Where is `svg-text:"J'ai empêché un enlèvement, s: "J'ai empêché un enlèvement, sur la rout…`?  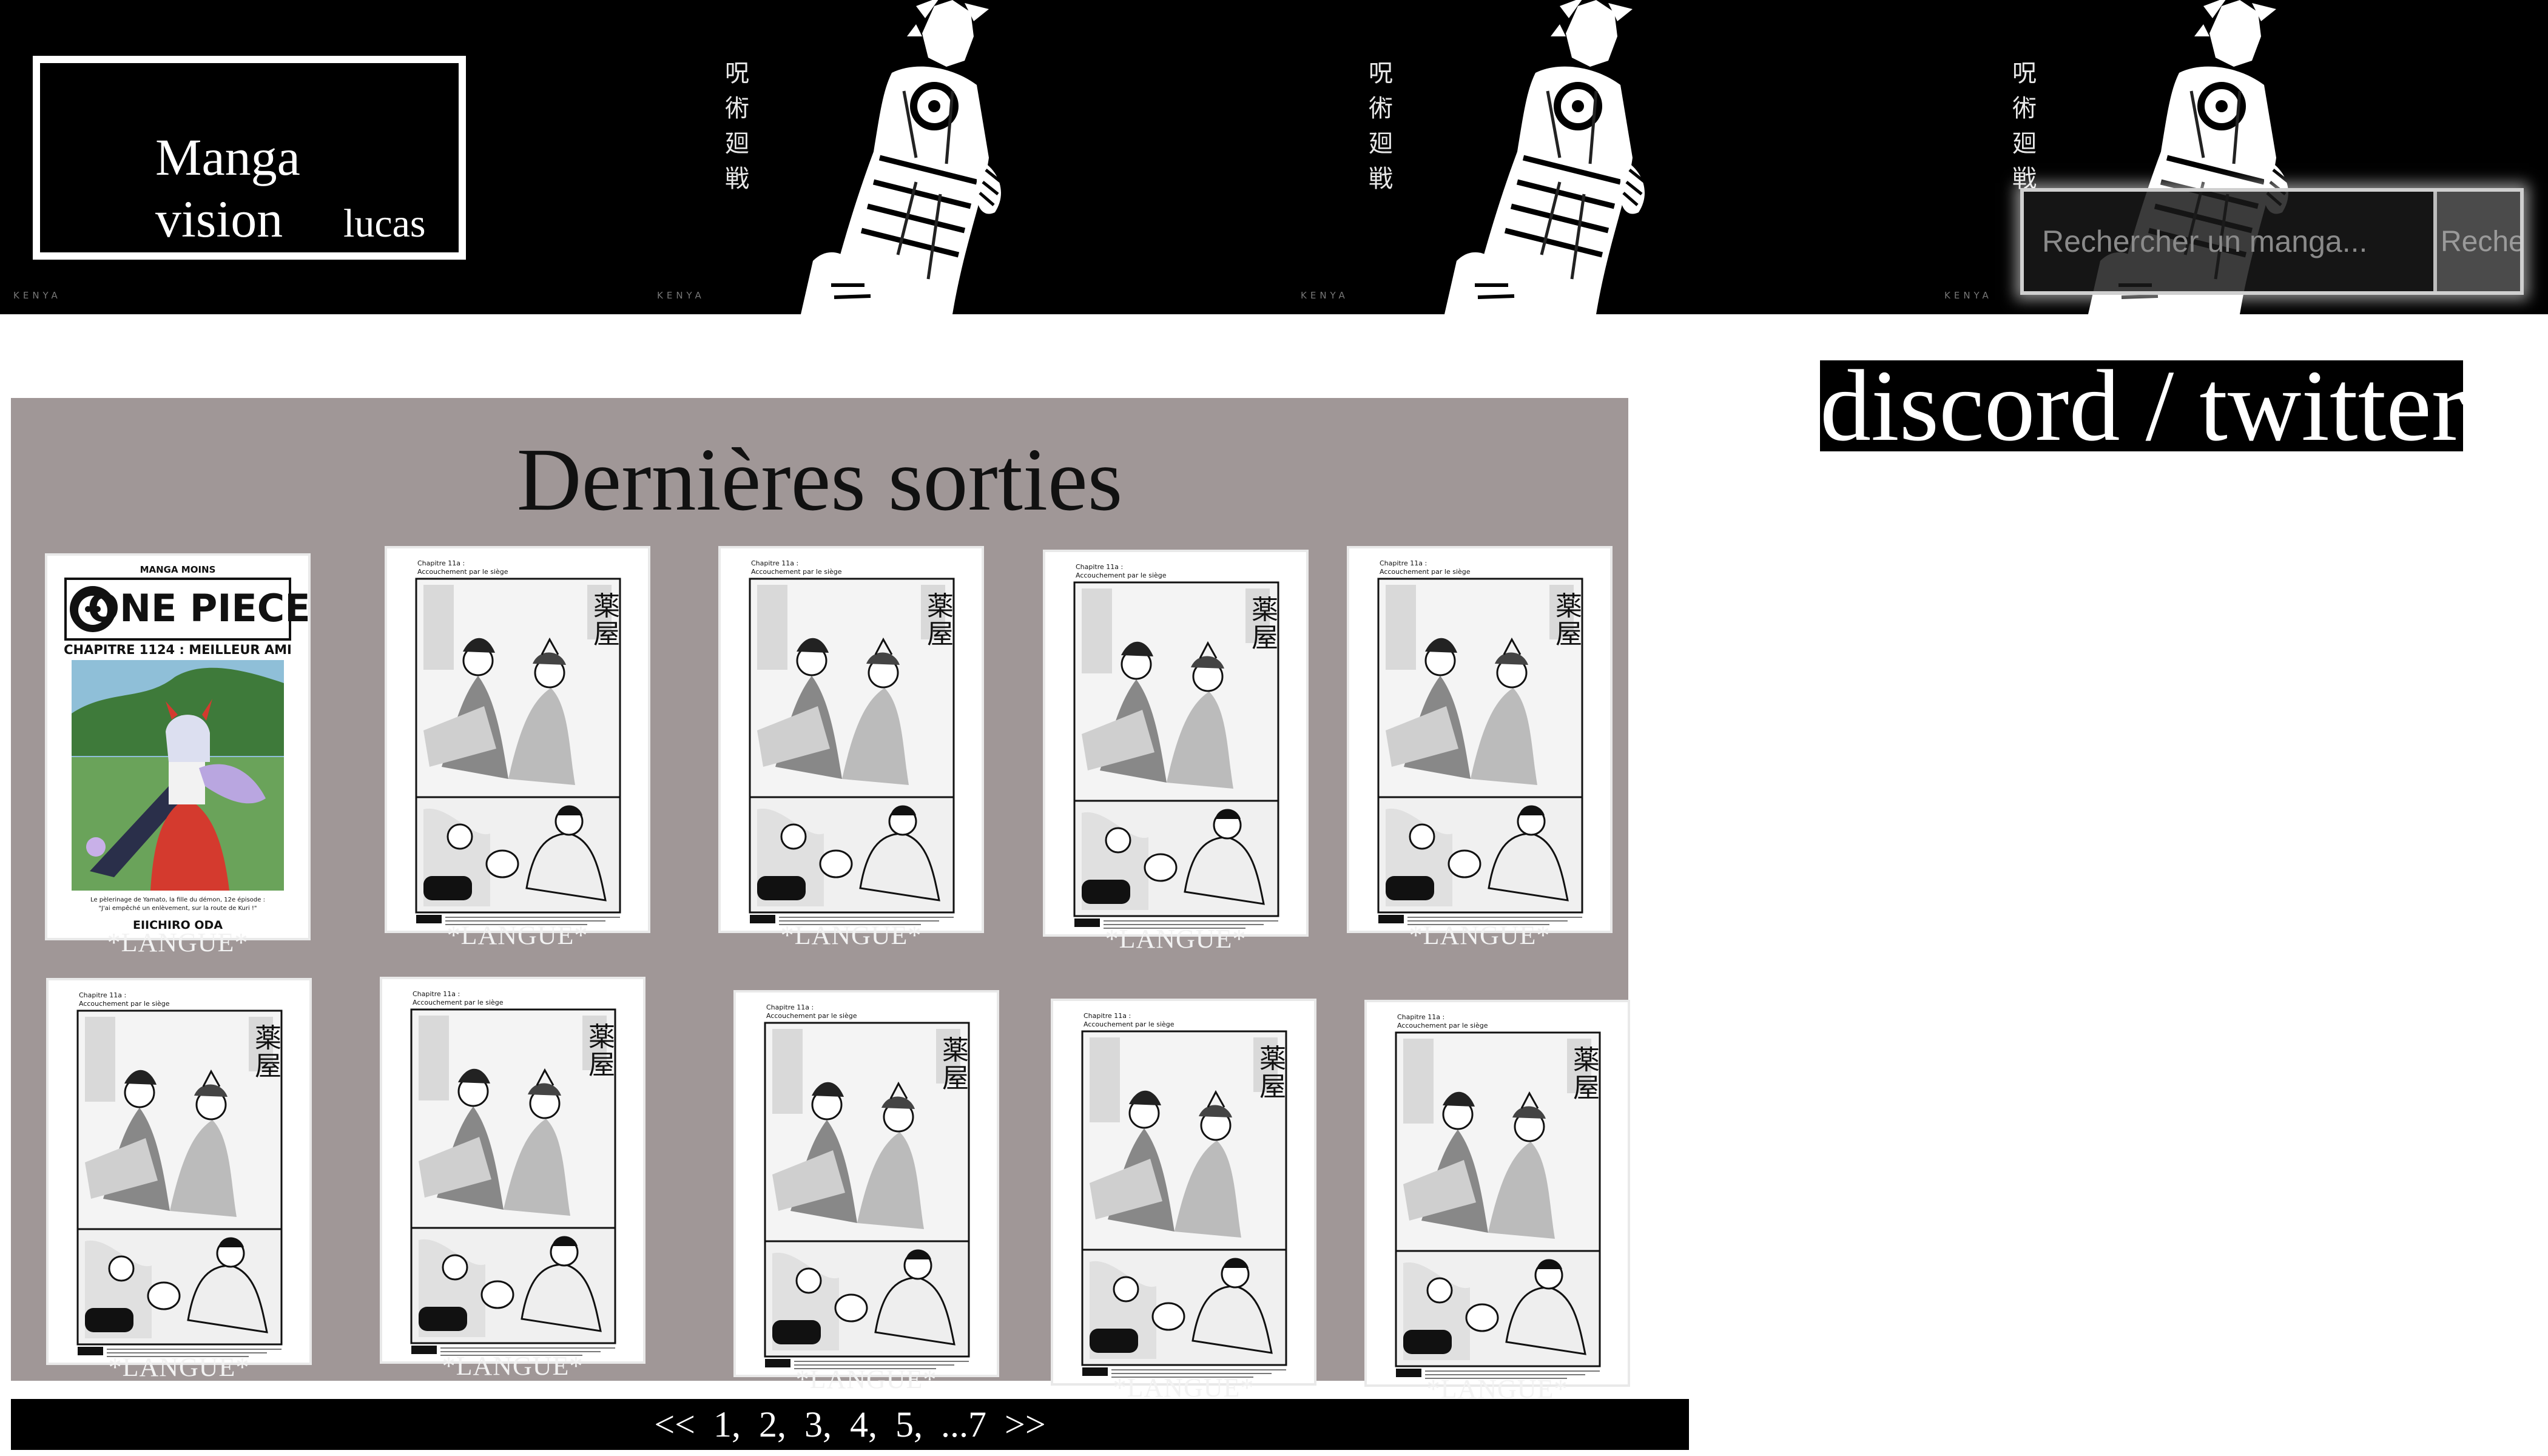
svg-text:"J'ai empêché un enlèvement, s: "J'ai empêché un enlèvement, sur la rout… is located at coordinates (177, 908).